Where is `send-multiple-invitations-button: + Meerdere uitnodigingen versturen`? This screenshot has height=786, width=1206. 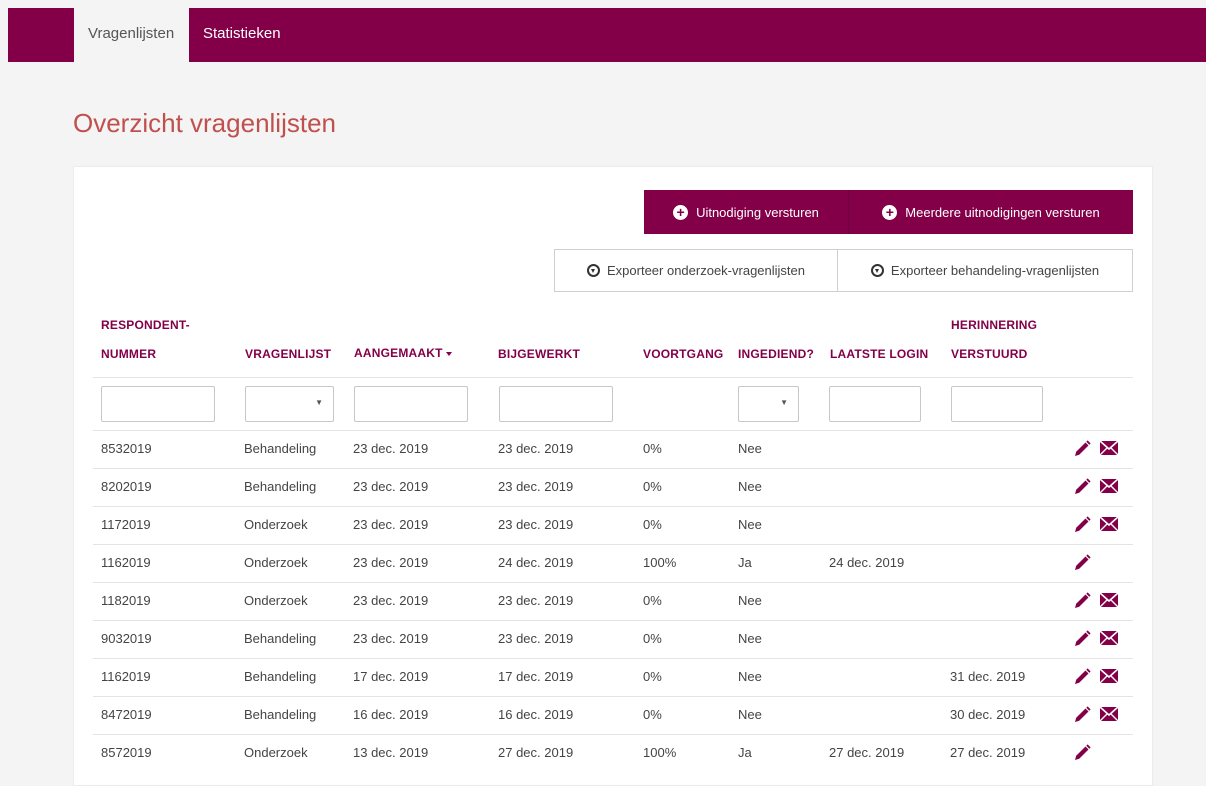
send-multiple-invitations-button: + Meerdere uitnodigingen versturen is located at coordinates (991, 212).